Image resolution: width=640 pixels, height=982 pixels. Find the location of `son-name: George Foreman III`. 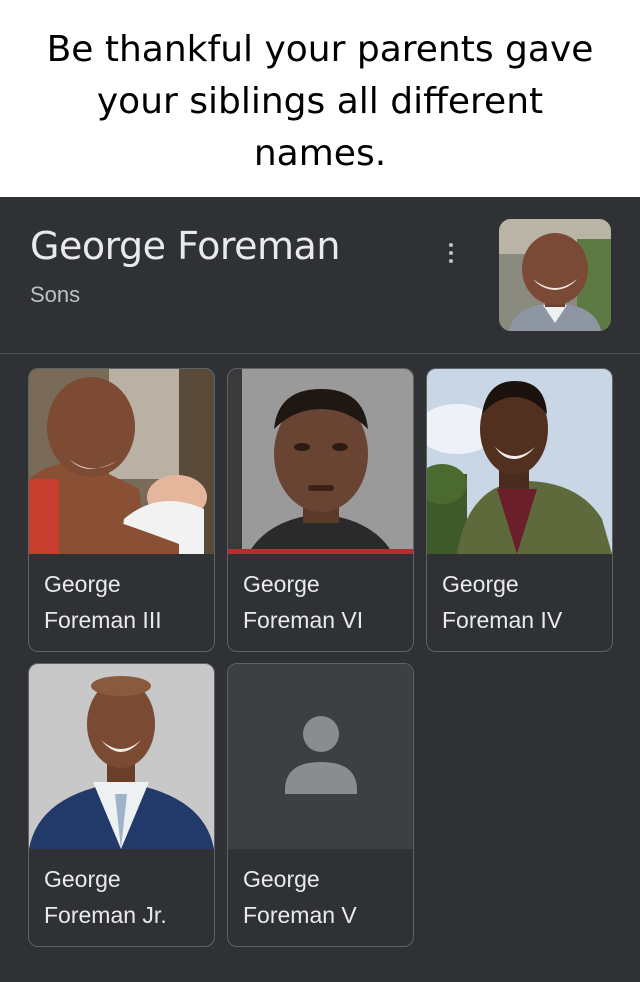

son-name: George Foreman III is located at coordinates (103, 602).